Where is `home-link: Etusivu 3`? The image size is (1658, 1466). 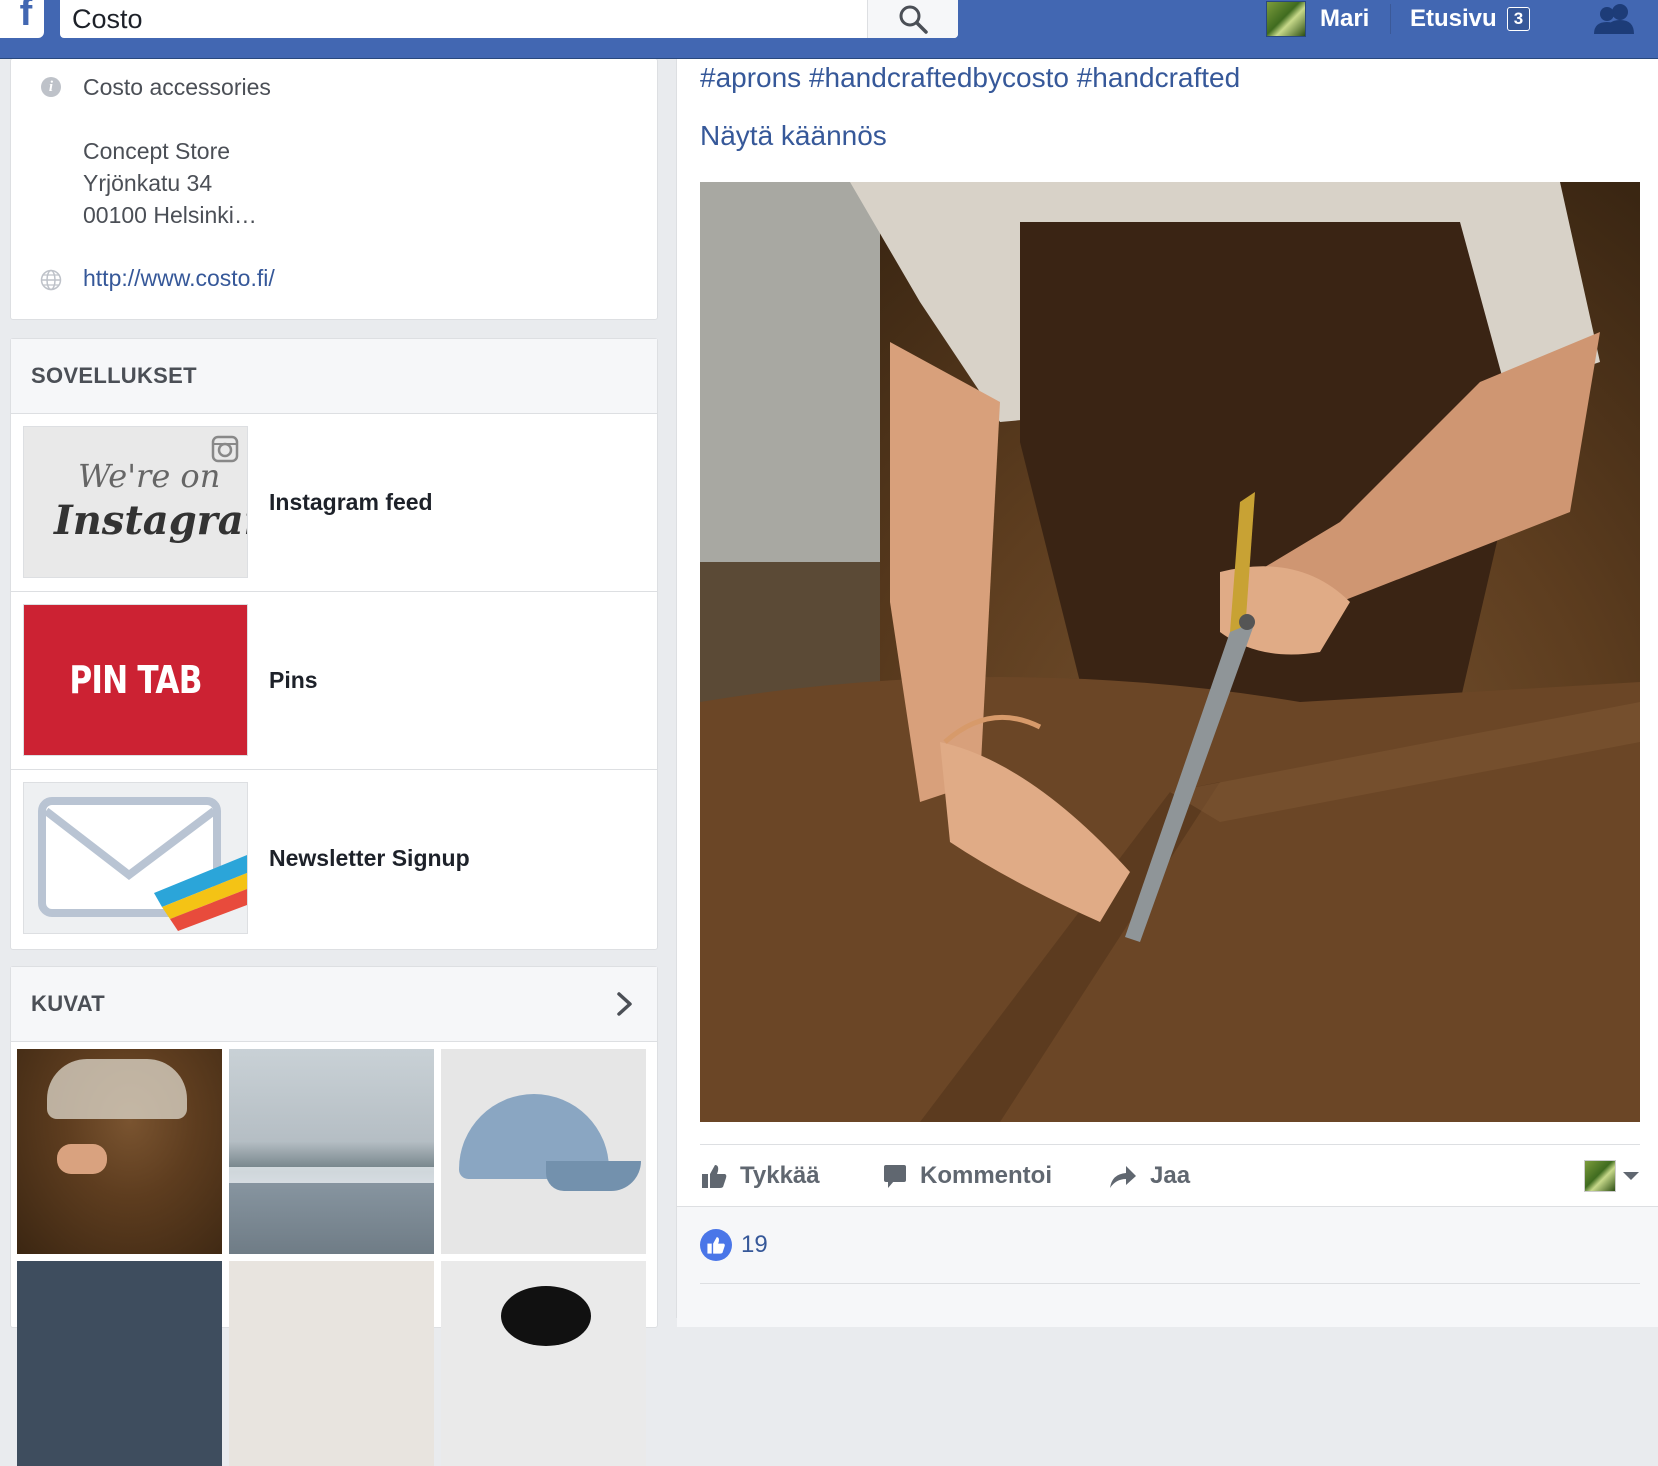 home-link: Etusivu 3 is located at coordinates (1470, 19).